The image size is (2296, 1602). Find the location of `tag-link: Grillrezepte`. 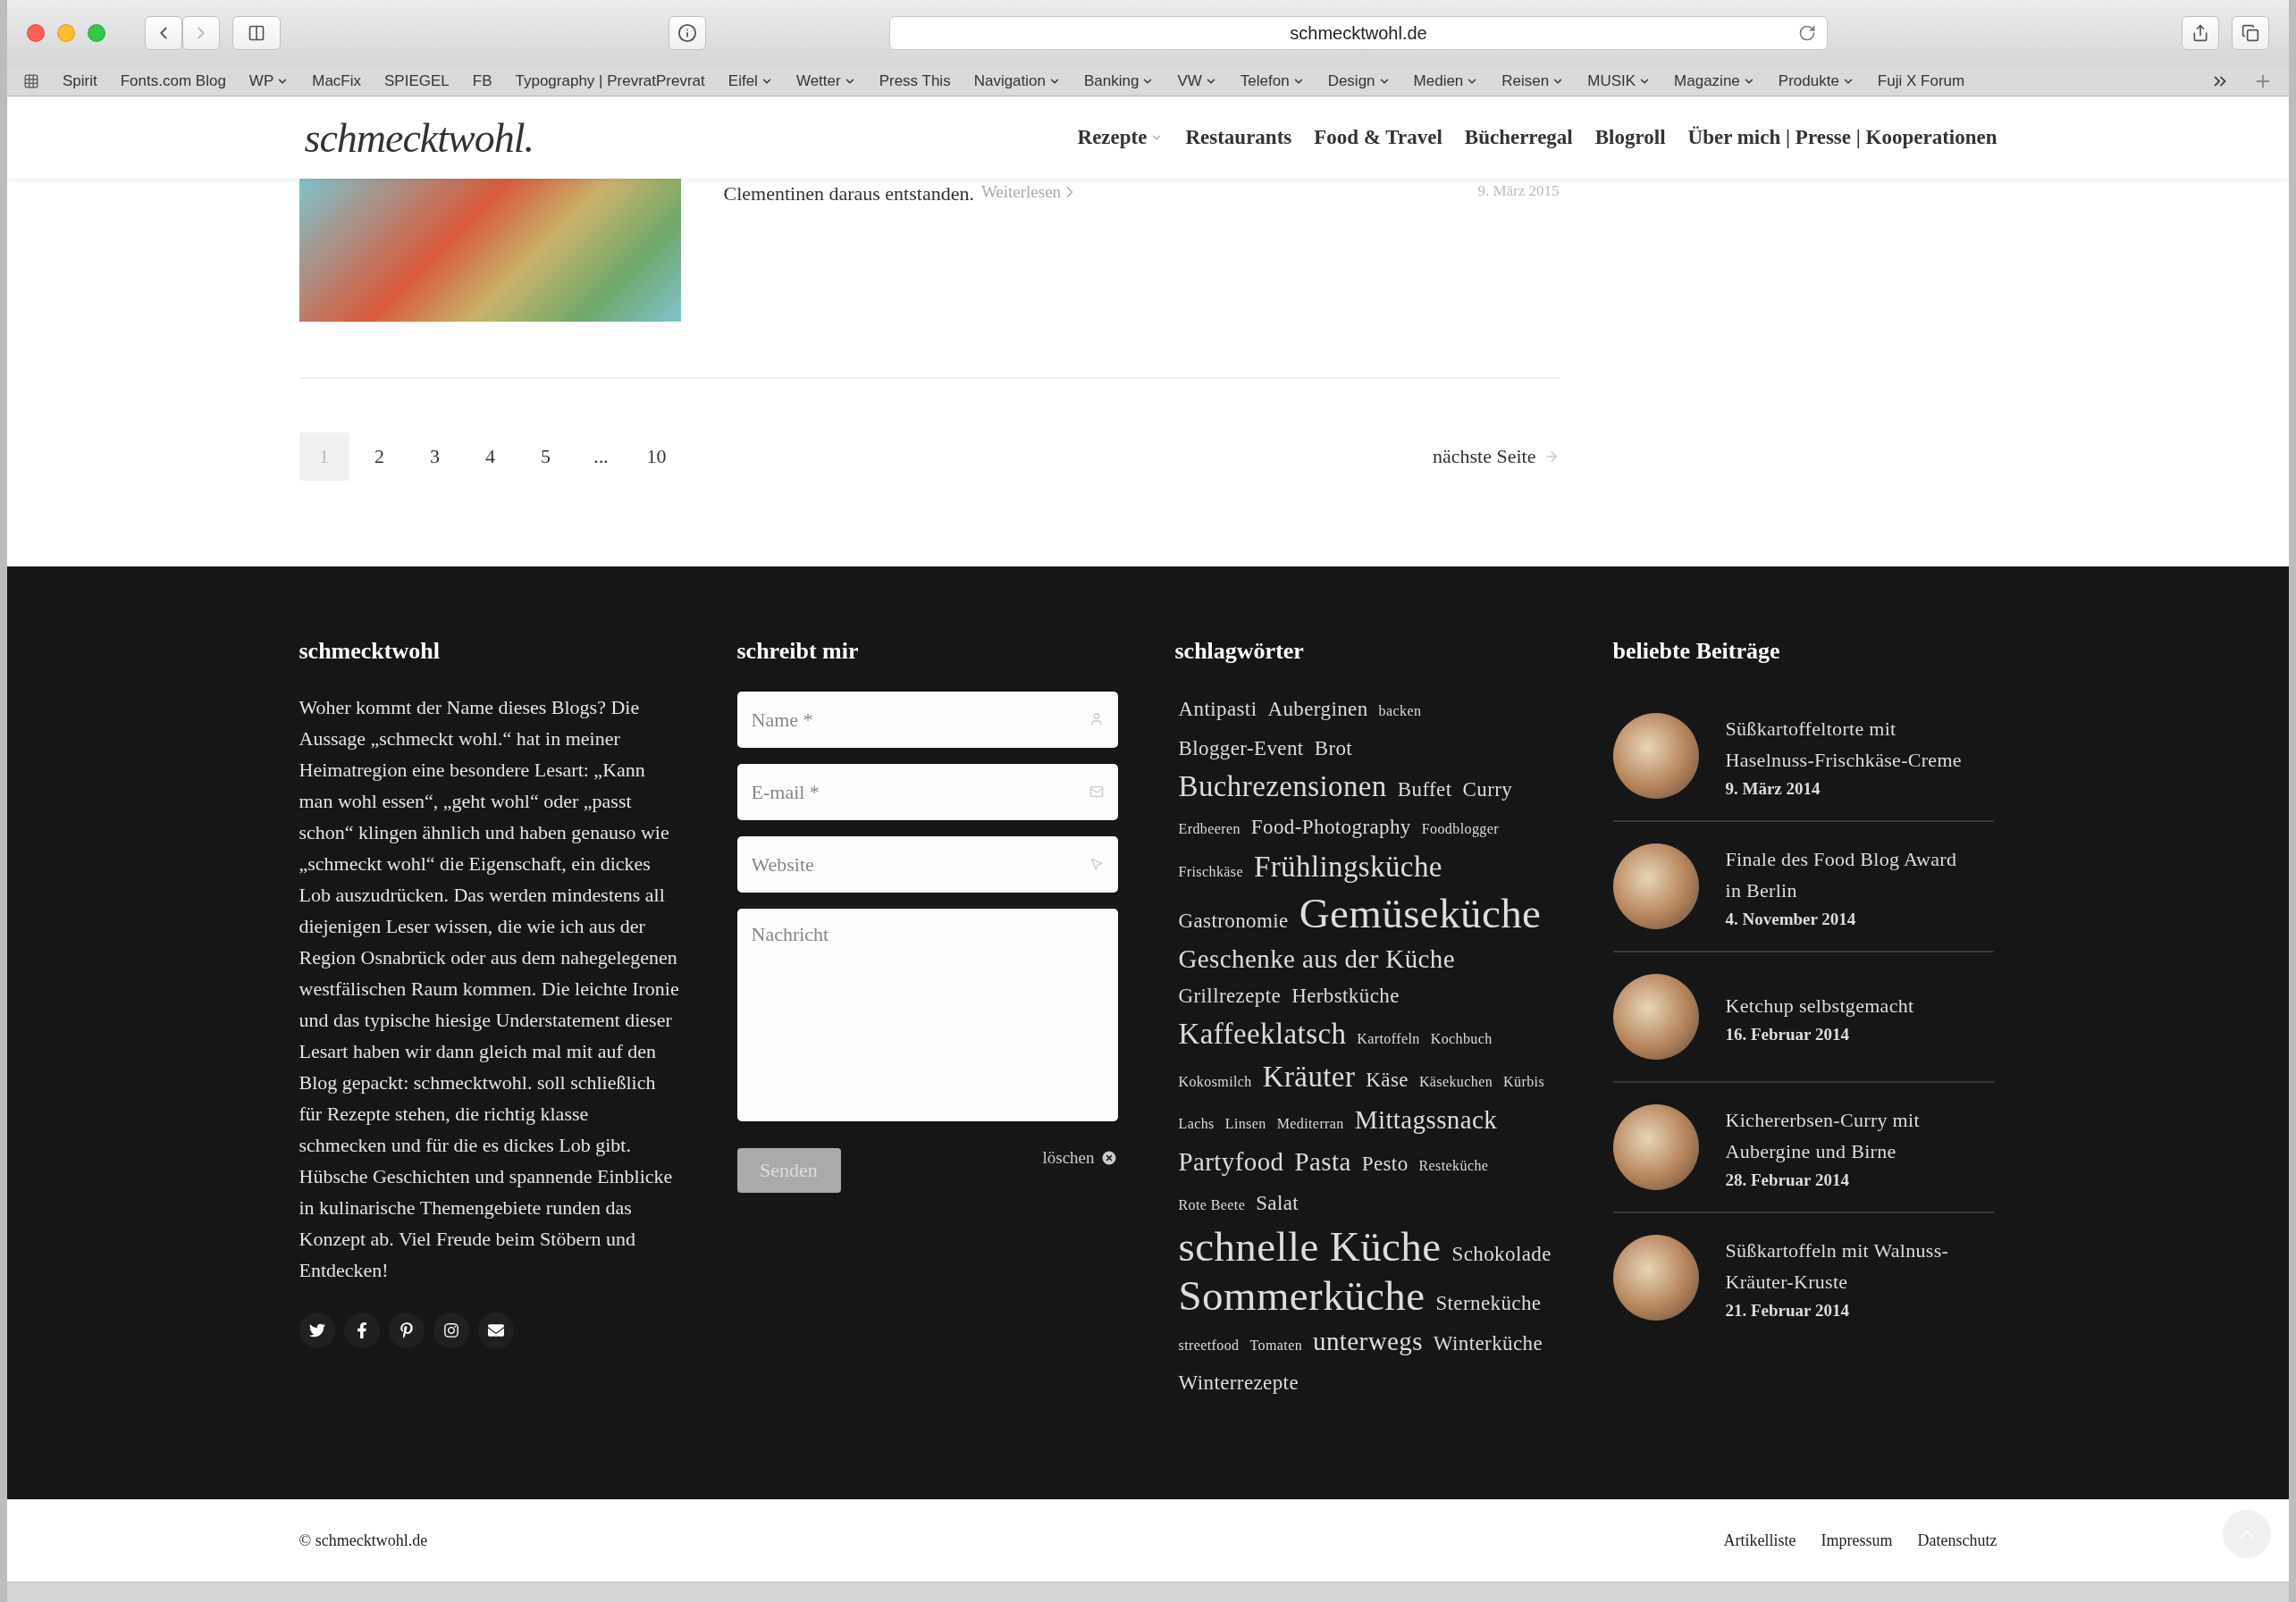

tag-link: Grillrezepte is located at coordinates (1230, 996).